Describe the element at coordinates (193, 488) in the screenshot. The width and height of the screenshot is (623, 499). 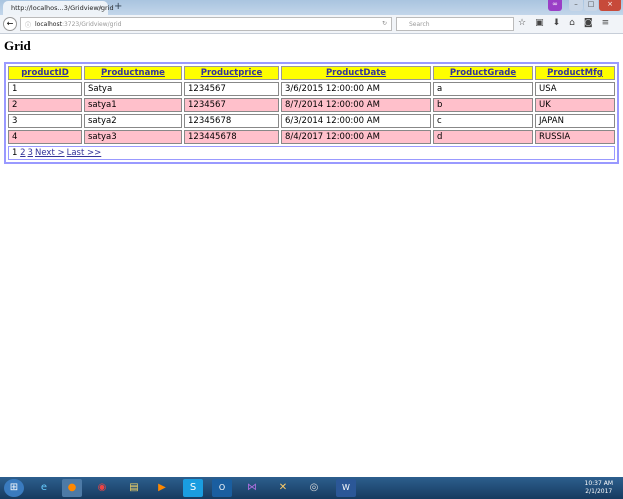
I see `skype-icon: S` at that location.